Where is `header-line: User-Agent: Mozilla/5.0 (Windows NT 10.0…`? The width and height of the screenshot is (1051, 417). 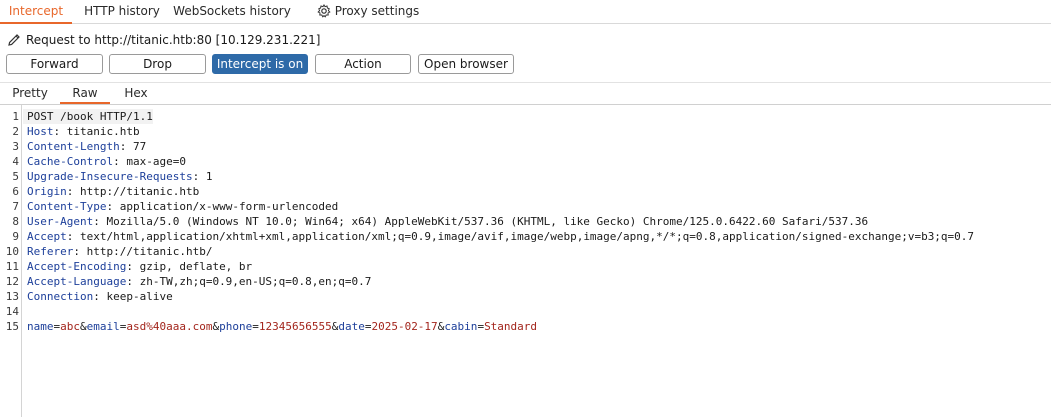 header-line: User-Agent: Mozilla/5.0 (Windows NT 10.0… is located at coordinates (448, 221).